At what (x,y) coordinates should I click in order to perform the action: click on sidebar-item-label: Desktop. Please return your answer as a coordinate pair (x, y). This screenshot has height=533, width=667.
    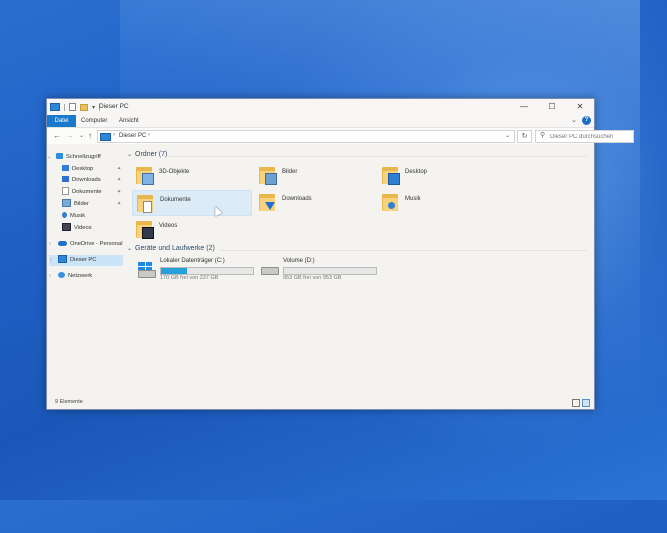
    Looking at the image, I should click on (83, 169).